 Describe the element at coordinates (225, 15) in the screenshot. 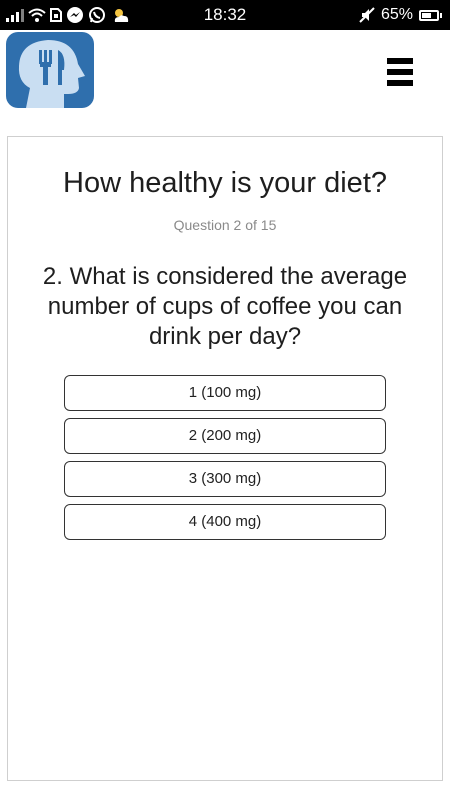

I see `status-bar: 18:32 65%` at that location.